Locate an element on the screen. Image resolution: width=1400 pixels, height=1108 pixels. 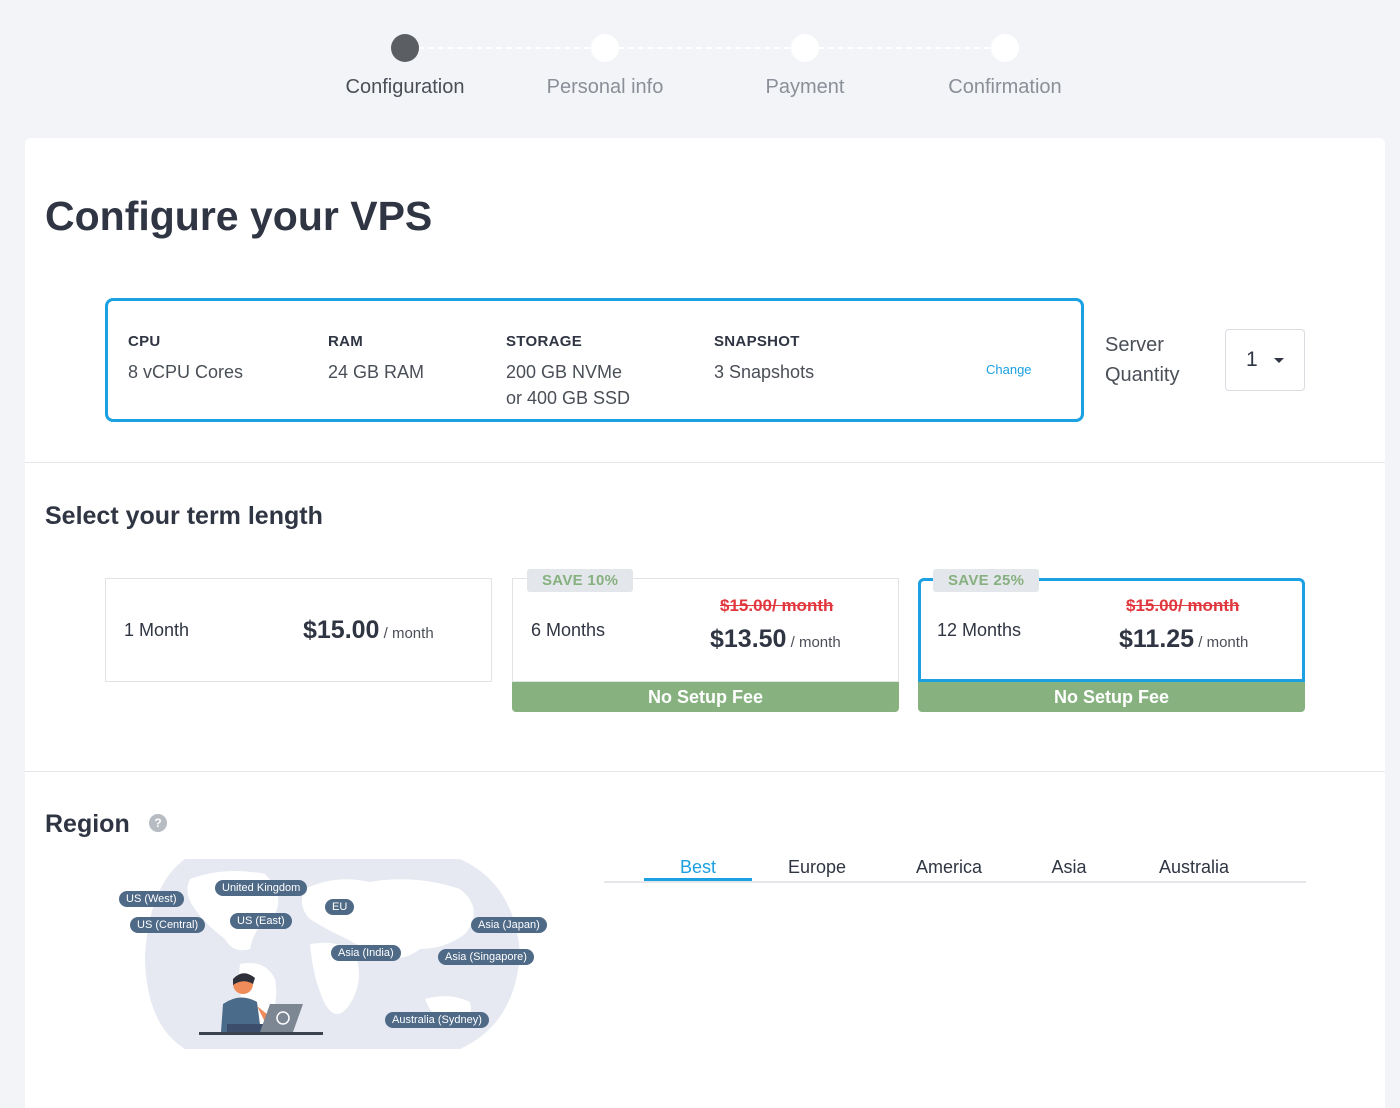
region-section-title: Region is located at coordinates (87, 824).